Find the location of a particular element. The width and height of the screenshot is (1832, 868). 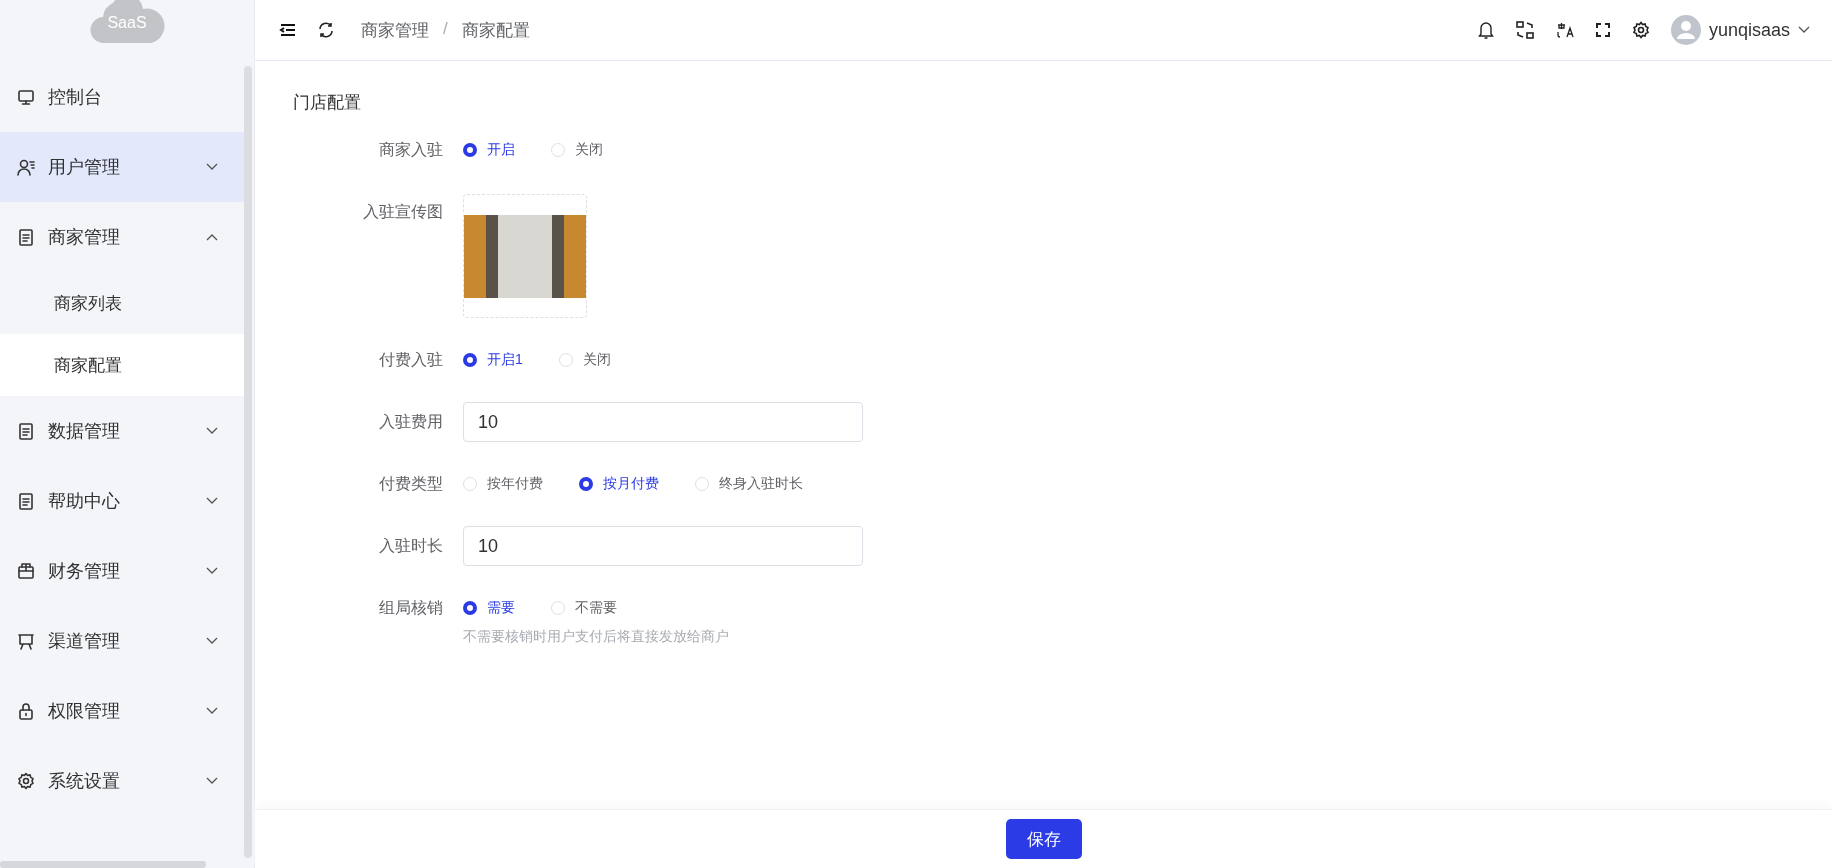

settings-icon is located at coordinates (1640, 30).